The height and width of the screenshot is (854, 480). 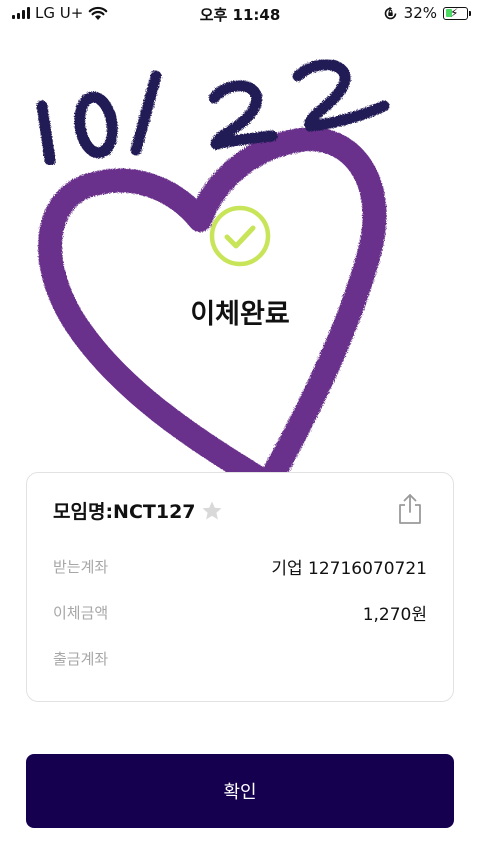 What do you see at coordinates (240, 791) in the screenshot?
I see `confirm-button: 확인` at bounding box center [240, 791].